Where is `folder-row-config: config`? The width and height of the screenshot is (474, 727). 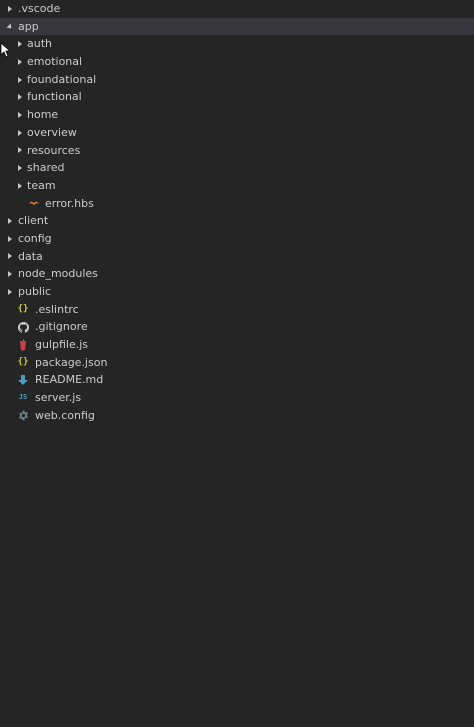 folder-row-config: config is located at coordinates (237, 239).